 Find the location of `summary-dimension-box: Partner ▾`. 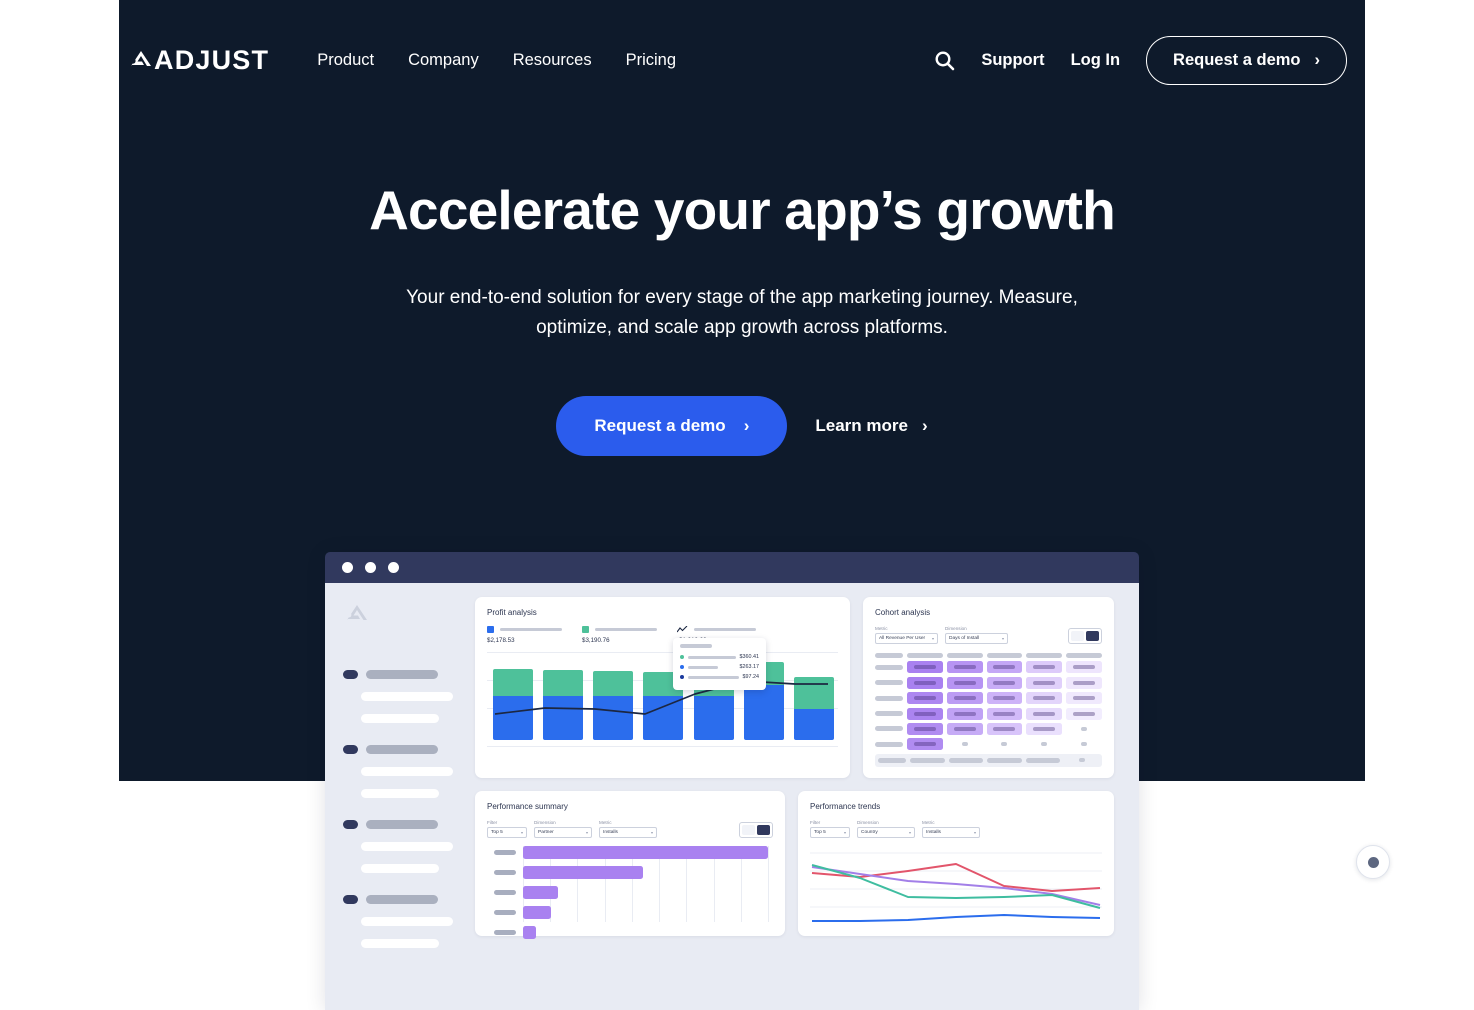

summary-dimension-box: Partner ▾ is located at coordinates (563, 832).